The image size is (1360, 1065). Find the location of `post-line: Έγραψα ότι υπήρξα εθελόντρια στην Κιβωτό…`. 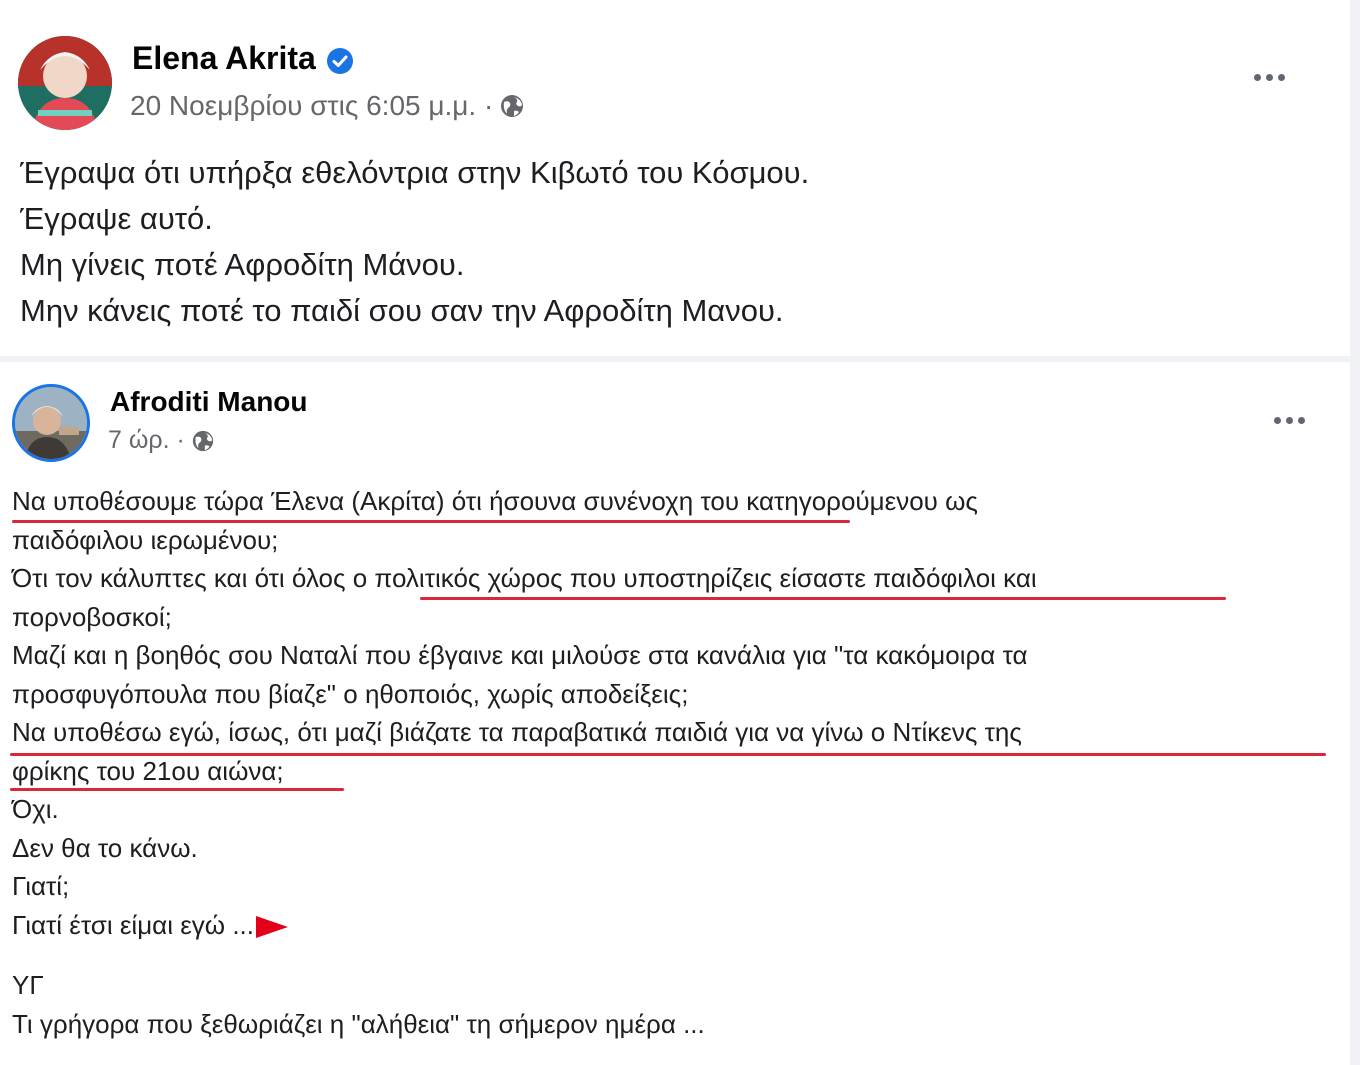

post-line: Έγραψα ότι υπήρξα εθελόντρια στην Κιβωτό… is located at coordinates (415, 172).